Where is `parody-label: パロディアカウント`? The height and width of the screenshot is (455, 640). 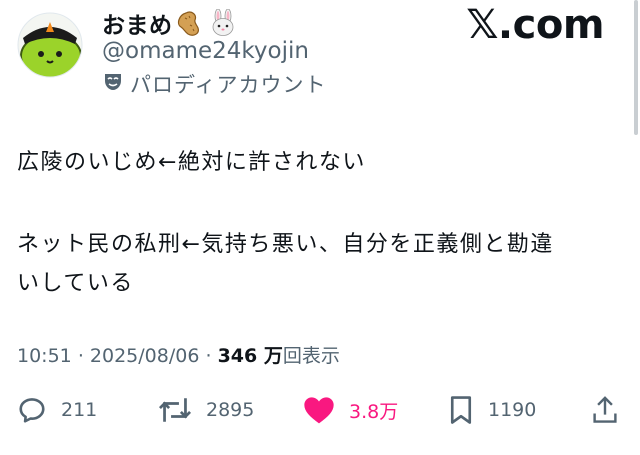 parody-label: パロディアカウント is located at coordinates (228, 85).